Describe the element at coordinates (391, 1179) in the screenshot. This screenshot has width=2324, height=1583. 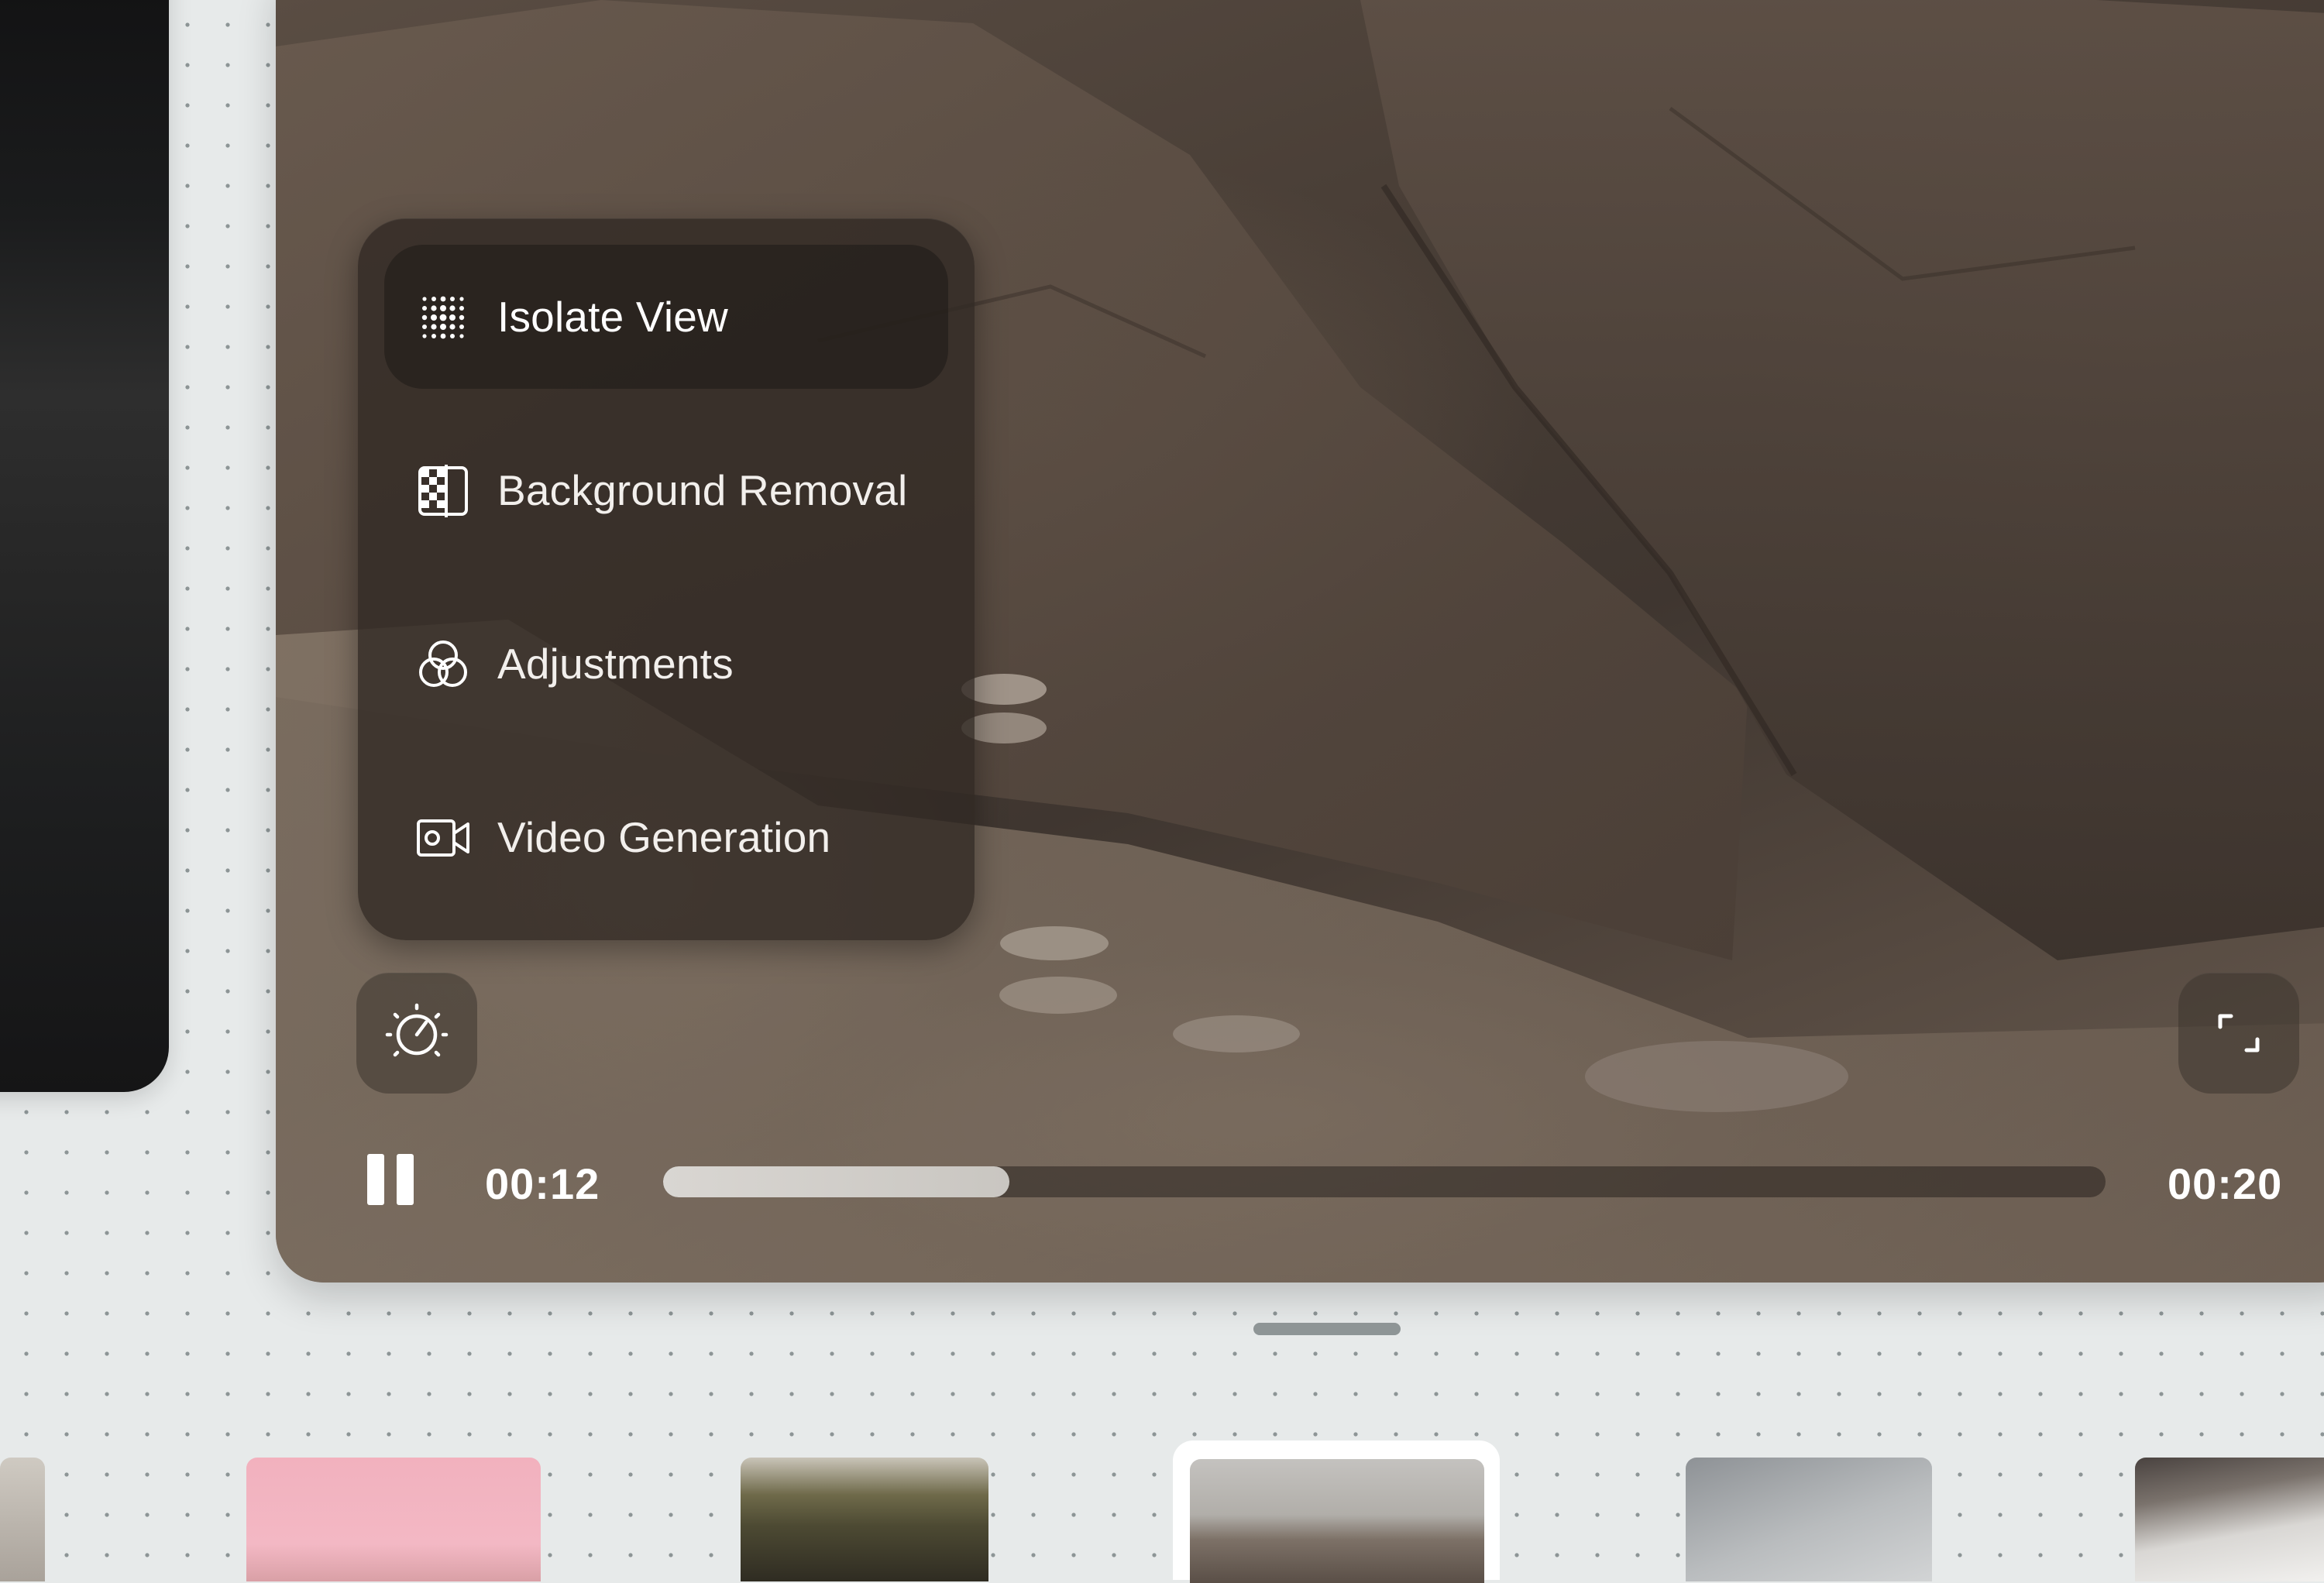
I see `pause-button` at that location.